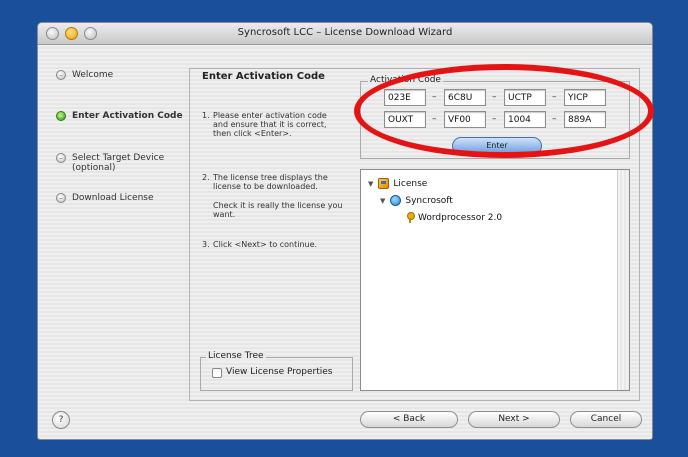 The width and height of the screenshot is (688, 457). I want to click on instruction-3: 3. Click <Next> to continue., so click(272, 244).